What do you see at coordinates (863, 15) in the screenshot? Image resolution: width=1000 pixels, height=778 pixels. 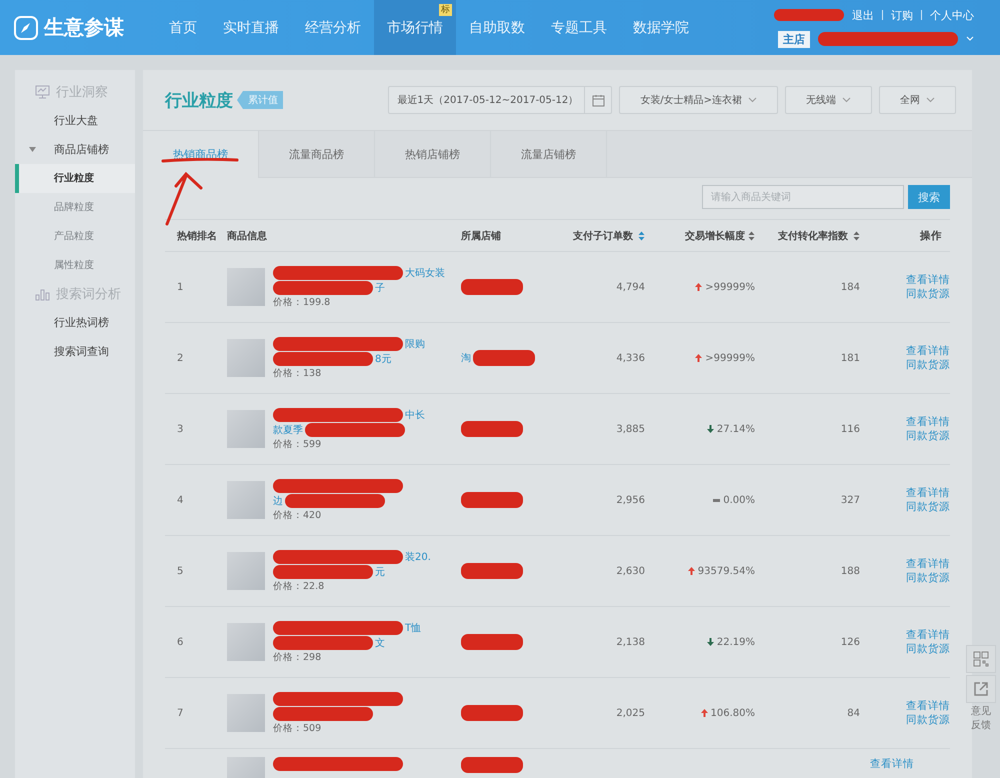 I see `header-link: 退出` at bounding box center [863, 15].